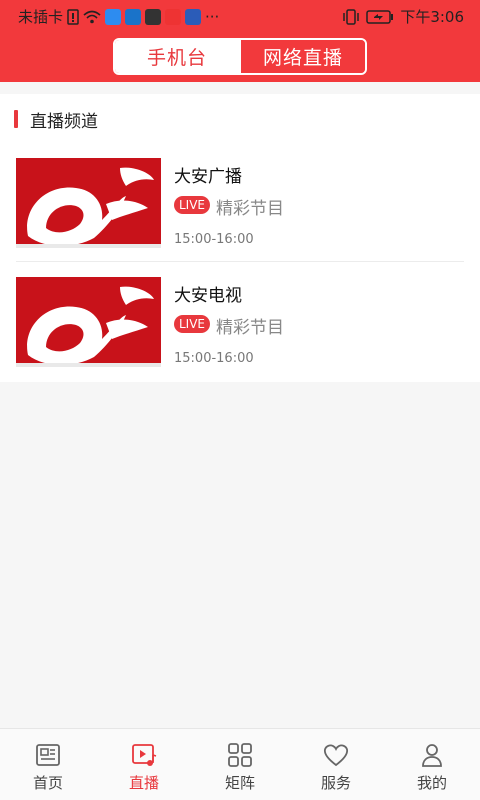  What do you see at coordinates (431, 783) in the screenshot?
I see `tab-label: 我的` at bounding box center [431, 783].